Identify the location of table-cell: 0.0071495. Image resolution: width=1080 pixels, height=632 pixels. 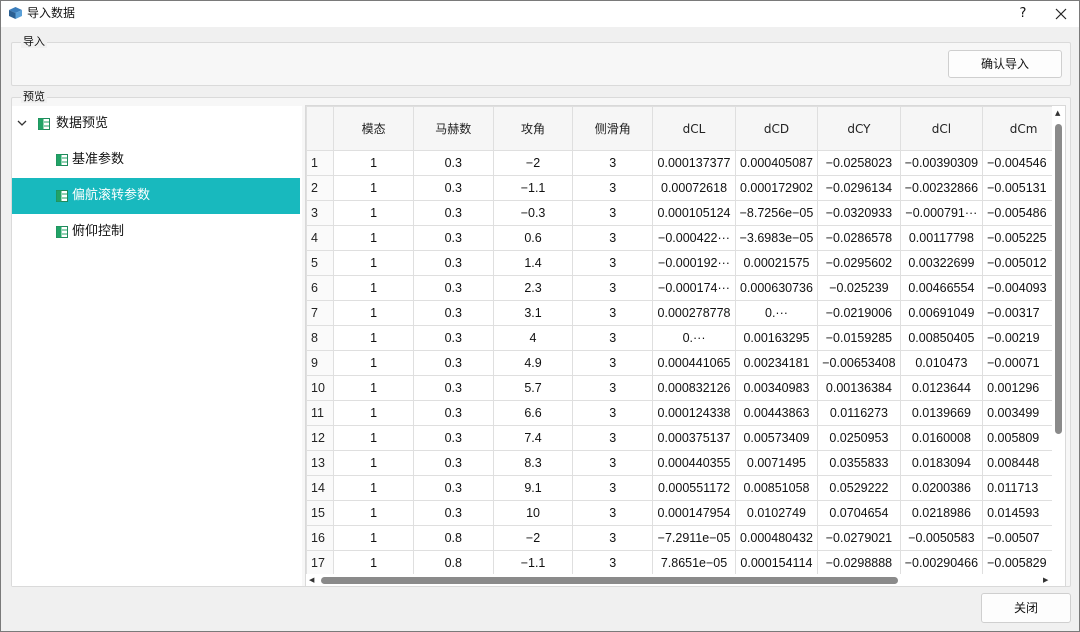
(776, 463).